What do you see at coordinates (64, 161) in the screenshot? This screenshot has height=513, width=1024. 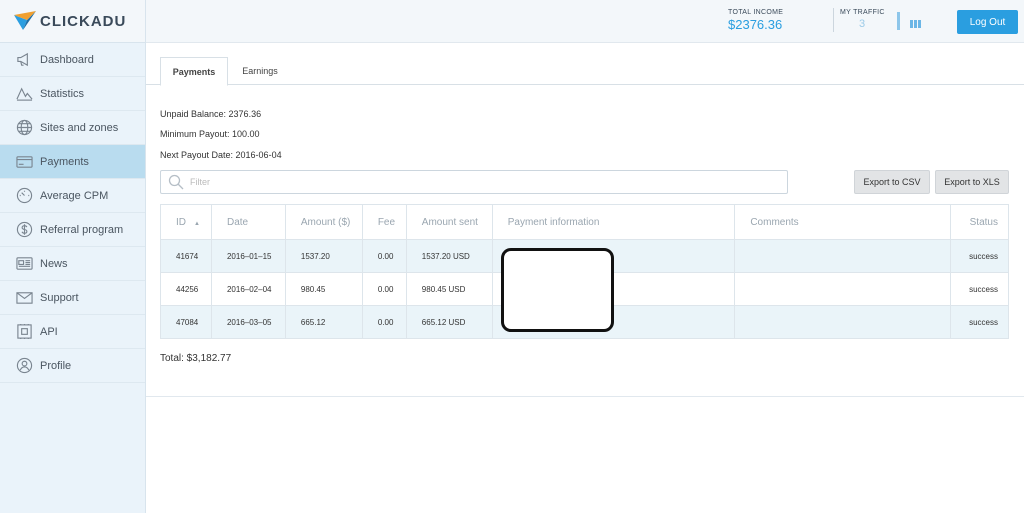 I see `sidebar-item-label: Payments` at bounding box center [64, 161].